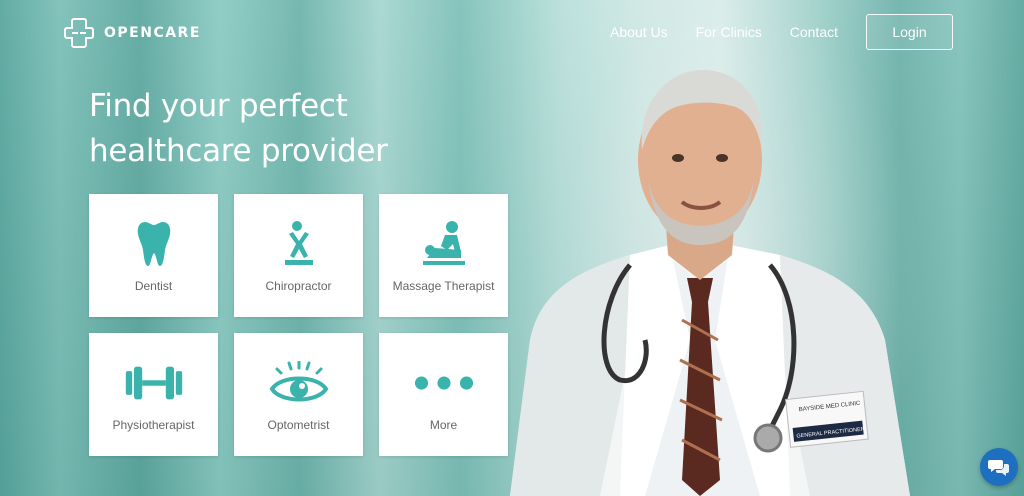 This screenshot has height=496, width=1024. I want to click on category-card-physiotherapist: Physiotherapist, so click(153, 394).